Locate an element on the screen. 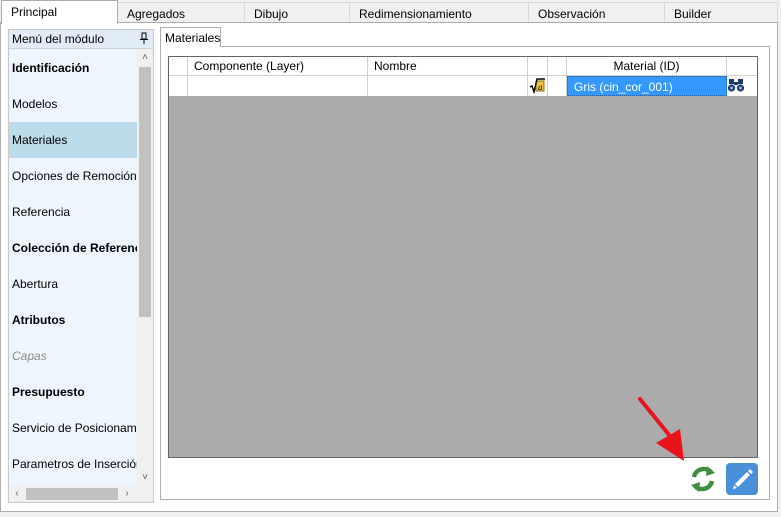 This screenshot has height=517, width=781. menu-item-presupuesto: Presupuesto is located at coordinates (73, 392).